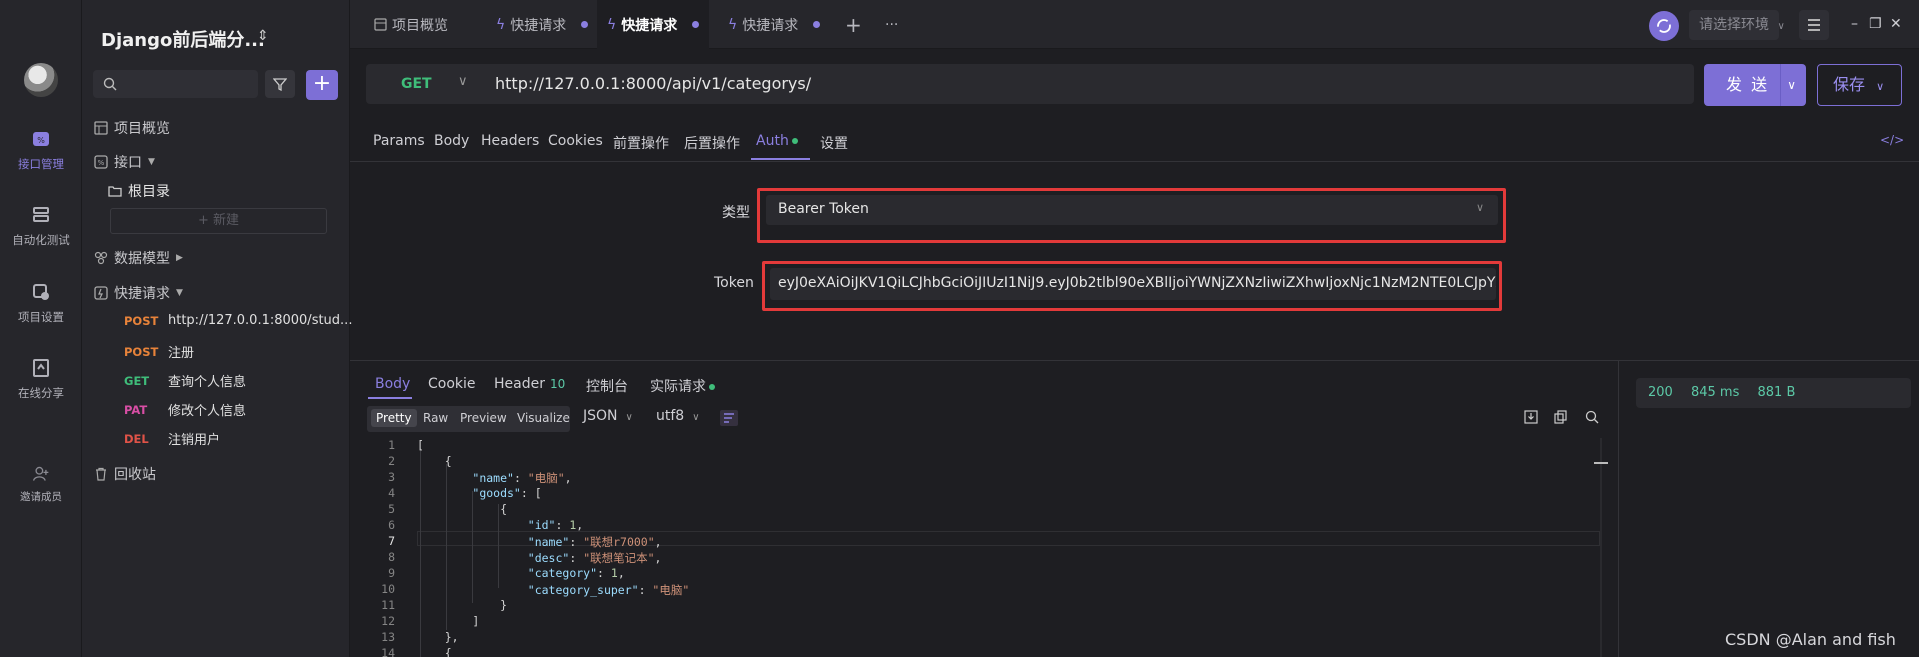 The height and width of the screenshot is (657, 1919). I want to click on request-item: GET 查询个人信息, so click(185, 381).